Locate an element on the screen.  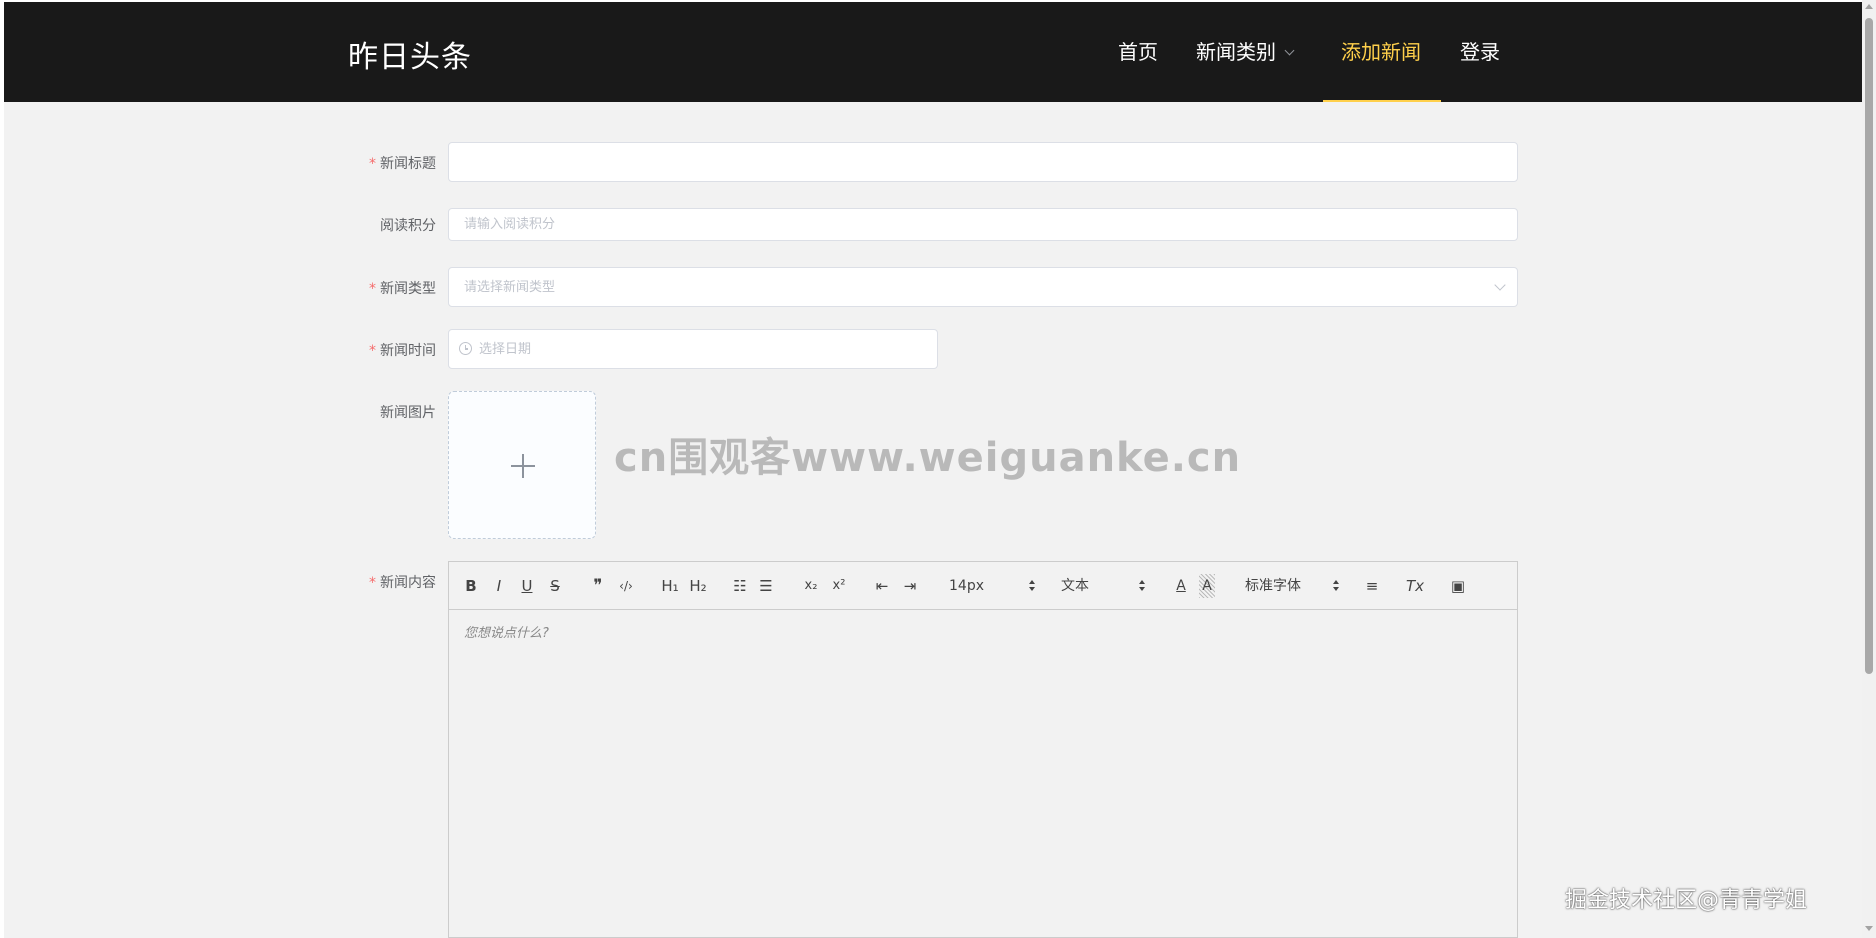
clock-icon is located at coordinates (465, 348).